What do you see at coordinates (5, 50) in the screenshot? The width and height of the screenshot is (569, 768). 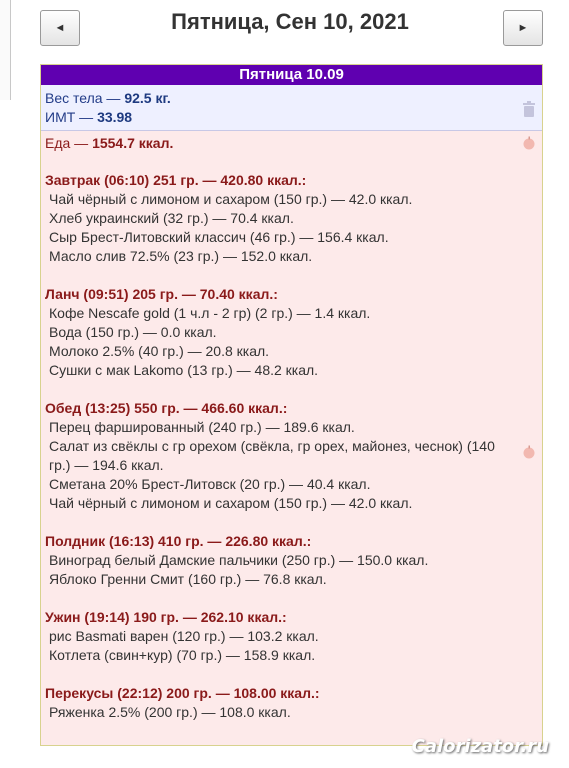 I see `side-panel-edge` at bounding box center [5, 50].